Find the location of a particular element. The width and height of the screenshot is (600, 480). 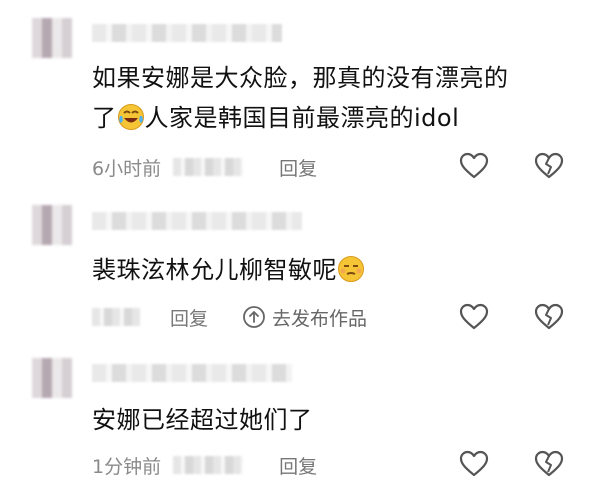

repost-label: 去发布作品 is located at coordinates (320, 318).